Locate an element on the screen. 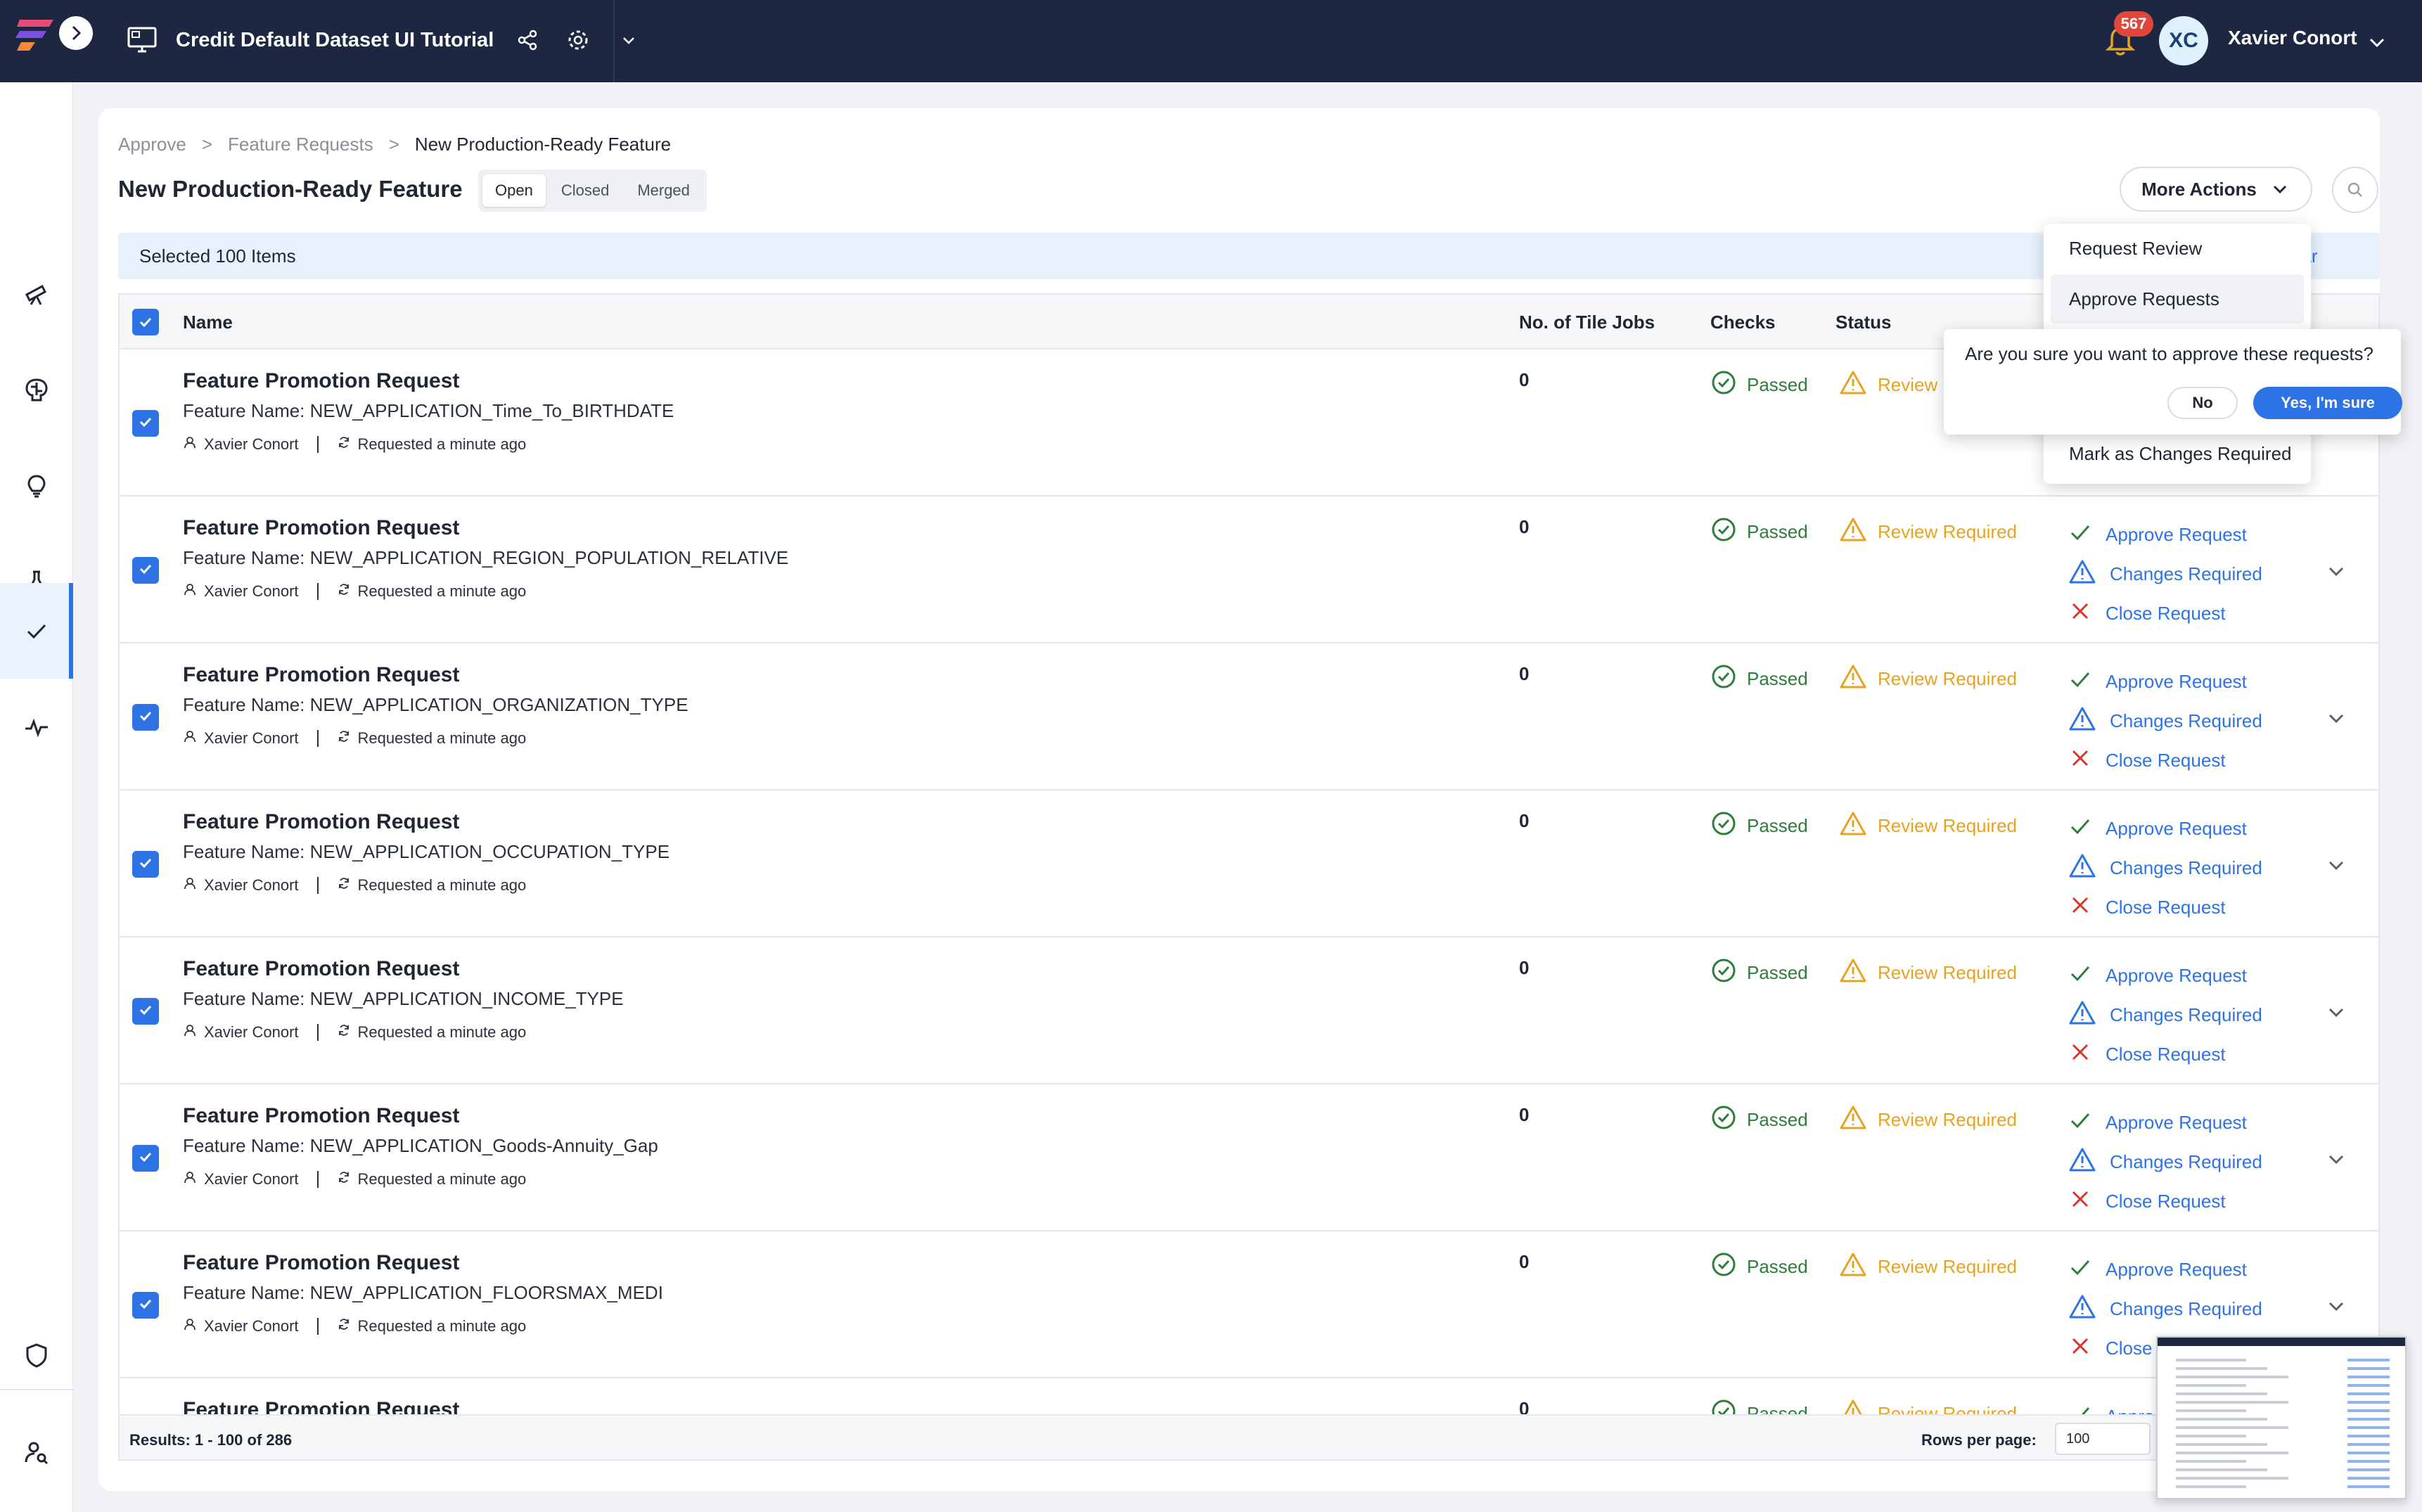 The width and height of the screenshot is (2422, 1512). user-name: Xavier Conort is located at coordinates (2292, 38).